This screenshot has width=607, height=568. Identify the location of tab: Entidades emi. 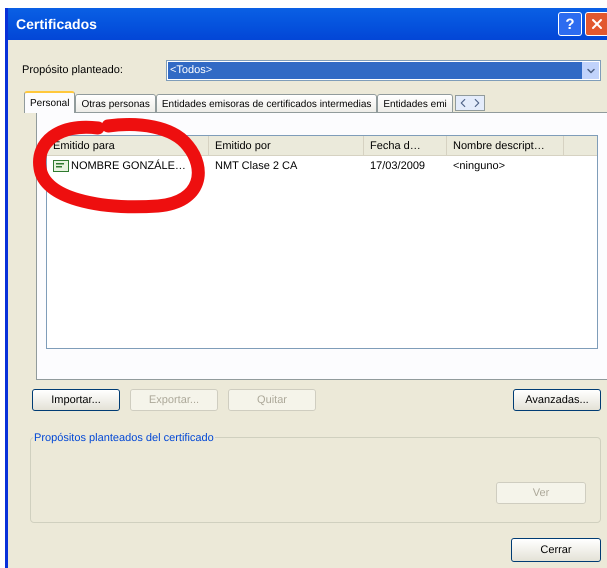
(415, 103).